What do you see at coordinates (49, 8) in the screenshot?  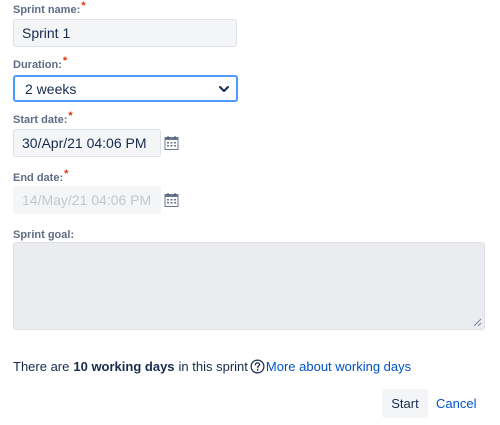 I see `sprint-name-label: Sprint name:*` at bounding box center [49, 8].